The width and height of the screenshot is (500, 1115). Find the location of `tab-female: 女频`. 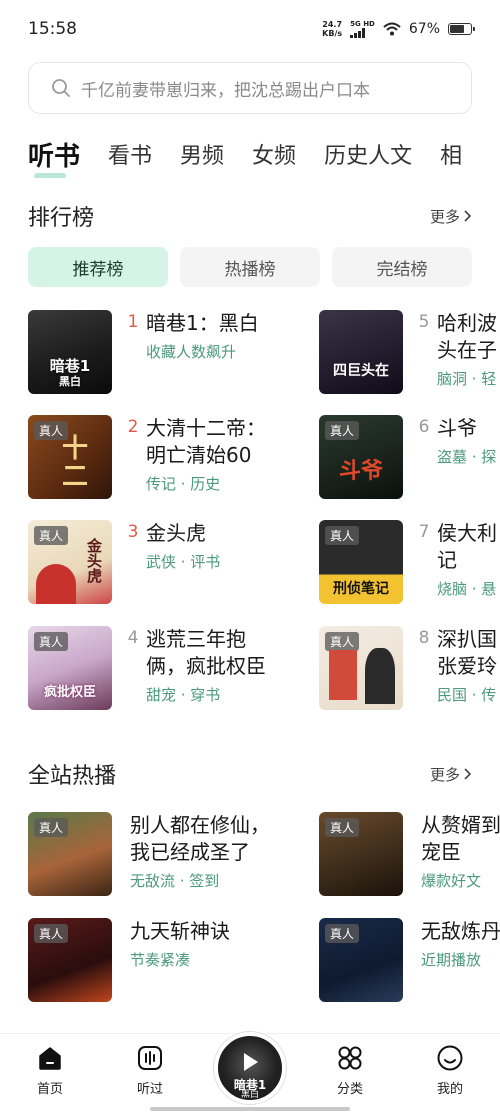

tab-female: 女频 is located at coordinates (274, 154).